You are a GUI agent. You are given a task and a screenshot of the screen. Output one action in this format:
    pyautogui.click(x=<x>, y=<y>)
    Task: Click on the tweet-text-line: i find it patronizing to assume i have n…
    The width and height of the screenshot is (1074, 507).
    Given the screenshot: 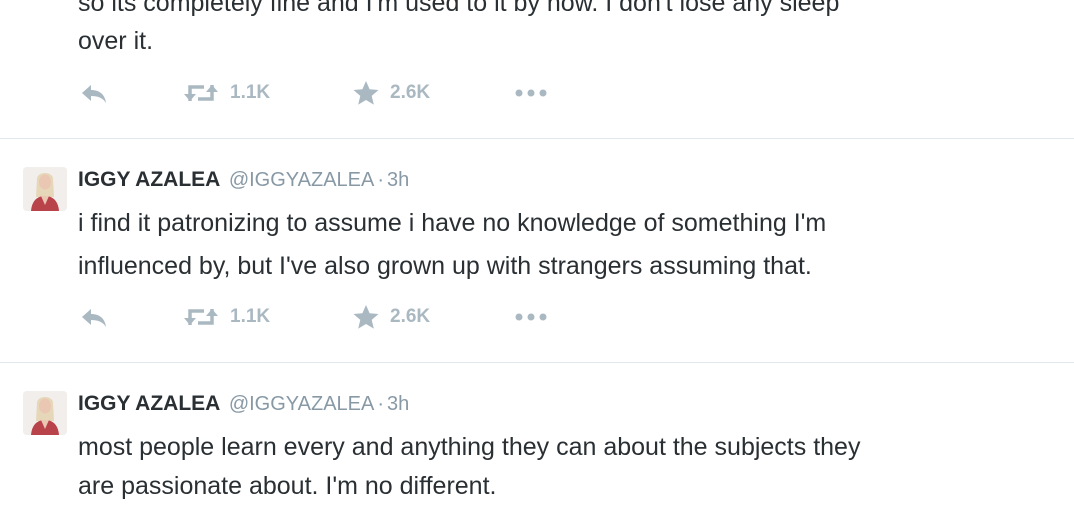 What is the action you would take?
    pyautogui.click(x=452, y=223)
    